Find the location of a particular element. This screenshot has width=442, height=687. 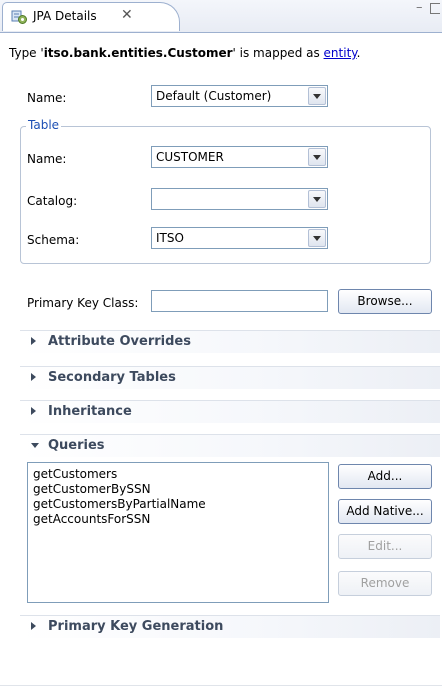

section-title: Inheritance is located at coordinates (90, 411).